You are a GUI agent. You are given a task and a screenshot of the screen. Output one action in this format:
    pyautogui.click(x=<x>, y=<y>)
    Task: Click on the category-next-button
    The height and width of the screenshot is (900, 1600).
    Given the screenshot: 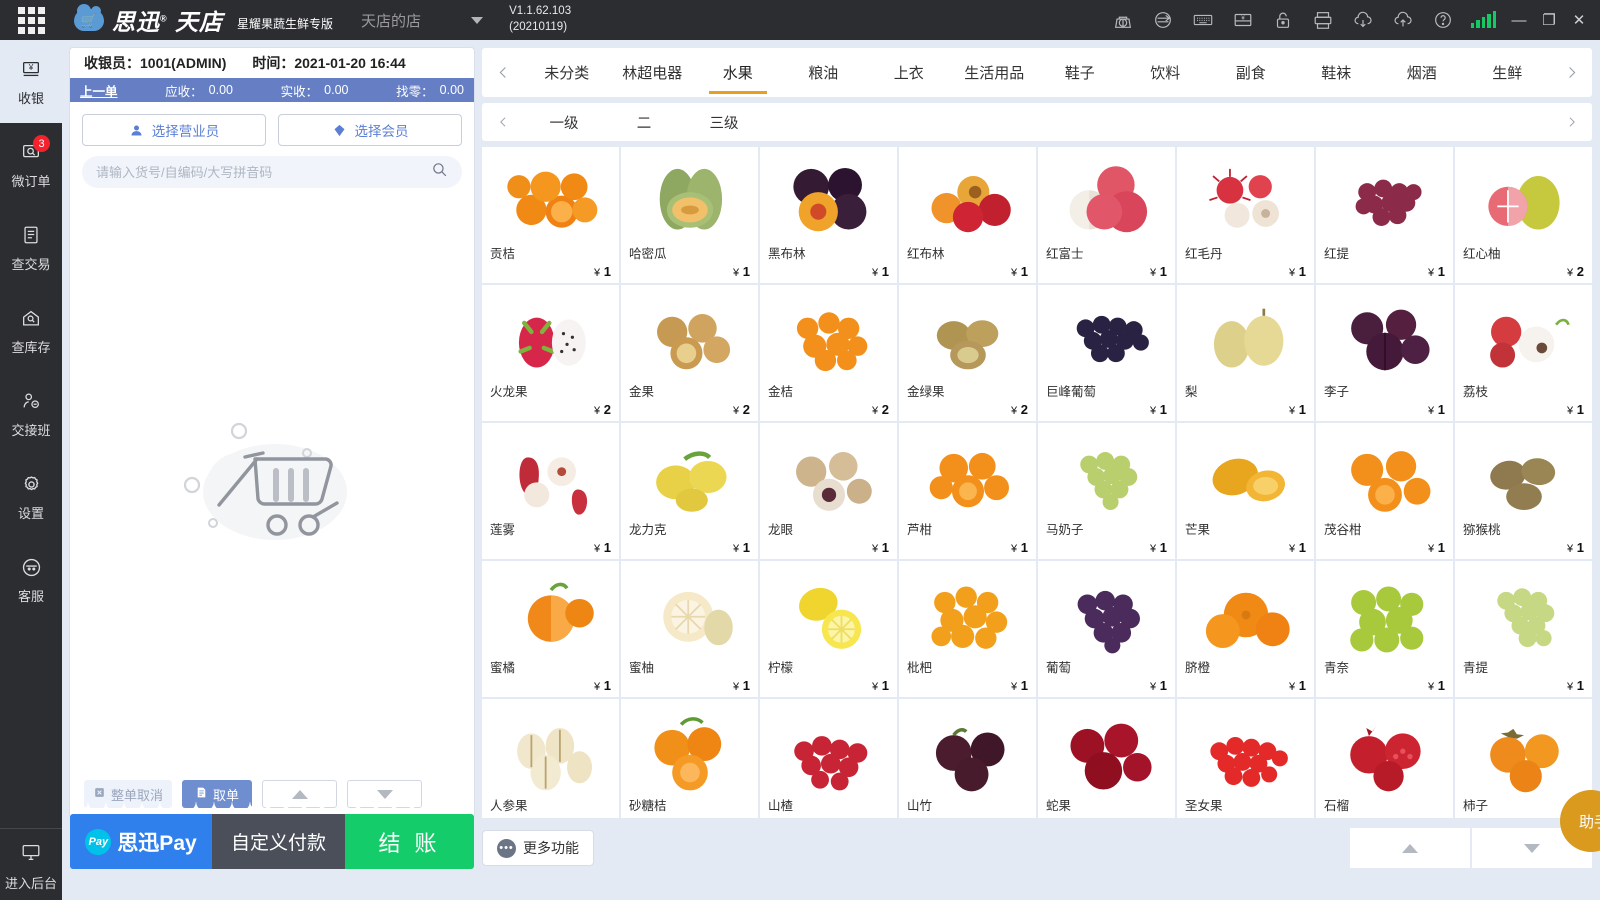 What is the action you would take?
    pyautogui.click(x=1571, y=72)
    